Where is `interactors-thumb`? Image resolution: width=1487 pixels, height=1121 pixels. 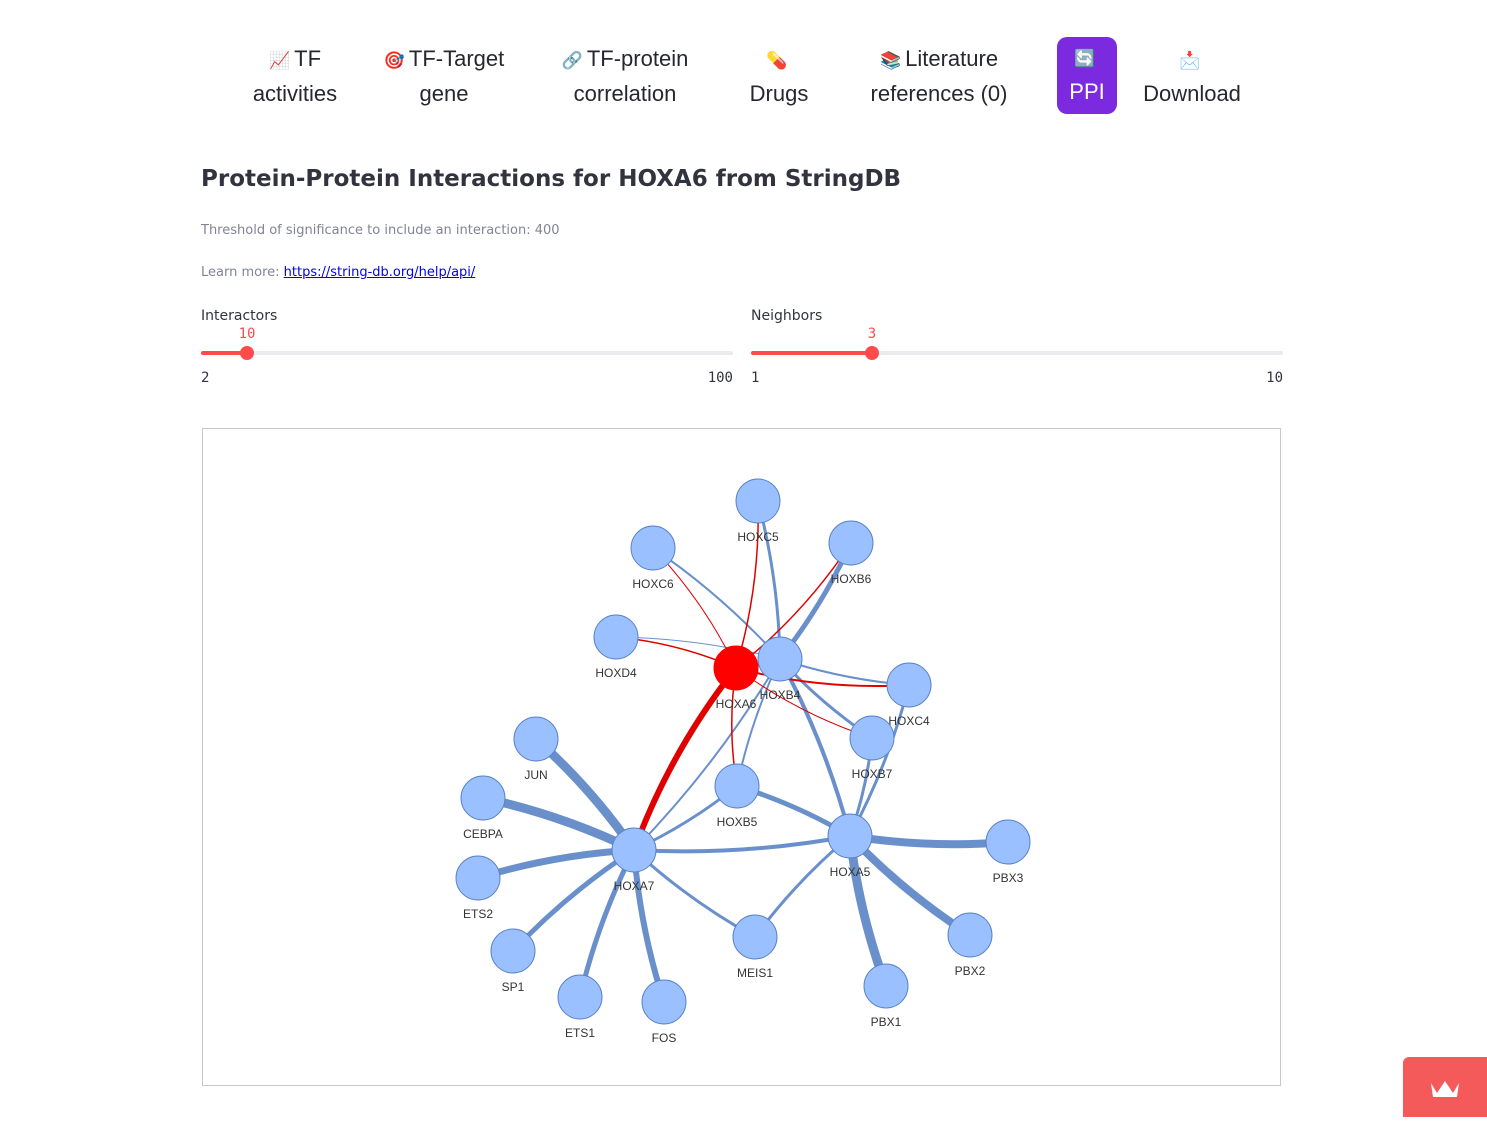
interactors-thumb is located at coordinates (247, 353).